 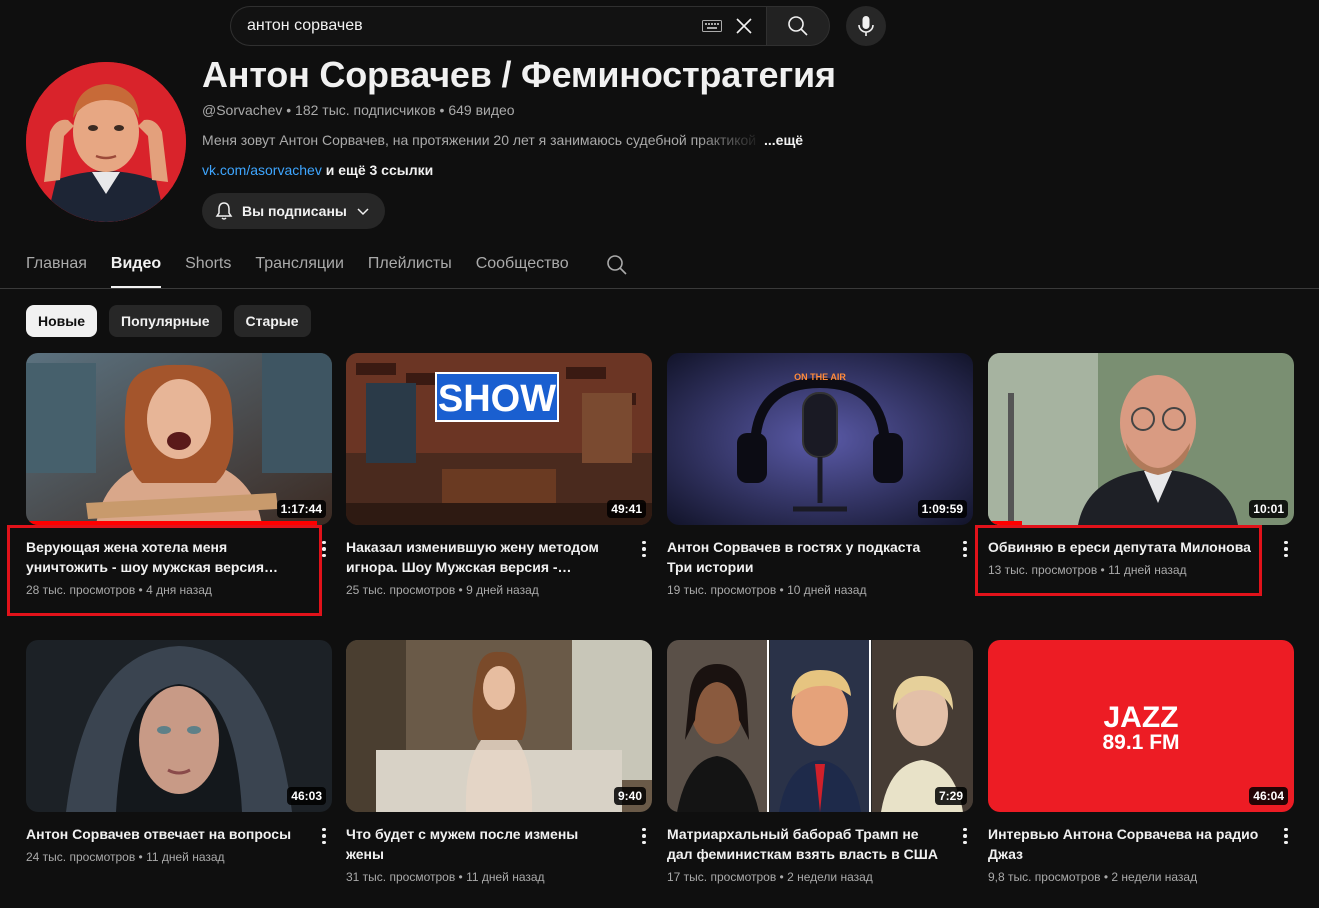 What do you see at coordinates (1268, 796) in the screenshot?
I see `video-duration: 46:04` at bounding box center [1268, 796].